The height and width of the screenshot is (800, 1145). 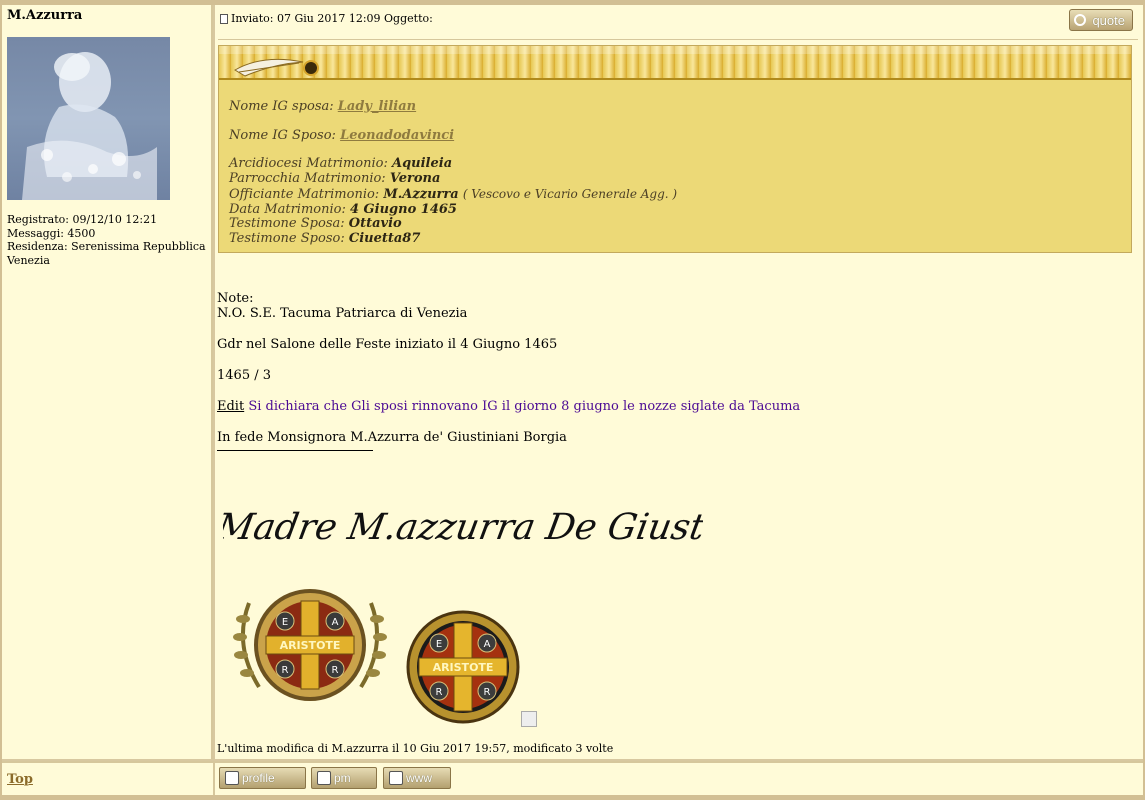 What do you see at coordinates (572, 797) in the screenshot?
I see `page-bottom-border` at bounding box center [572, 797].